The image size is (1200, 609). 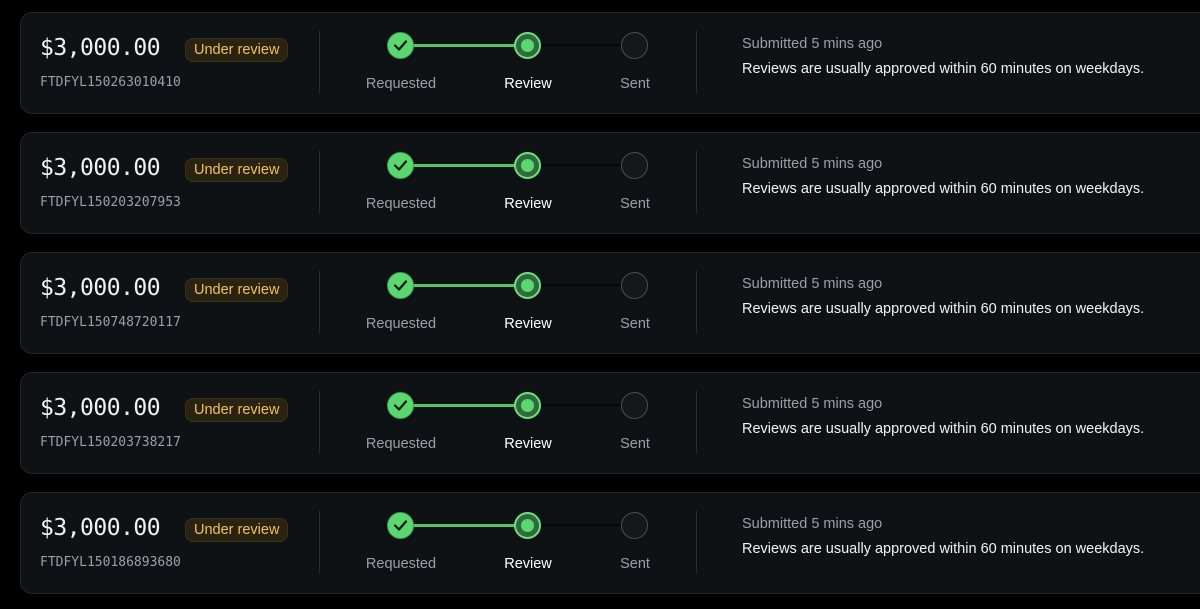 What do you see at coordinates (110, 82) in the screenshot?
I see `transaction-id: FTDFYL150263010410` at bounding box center [110, 82].